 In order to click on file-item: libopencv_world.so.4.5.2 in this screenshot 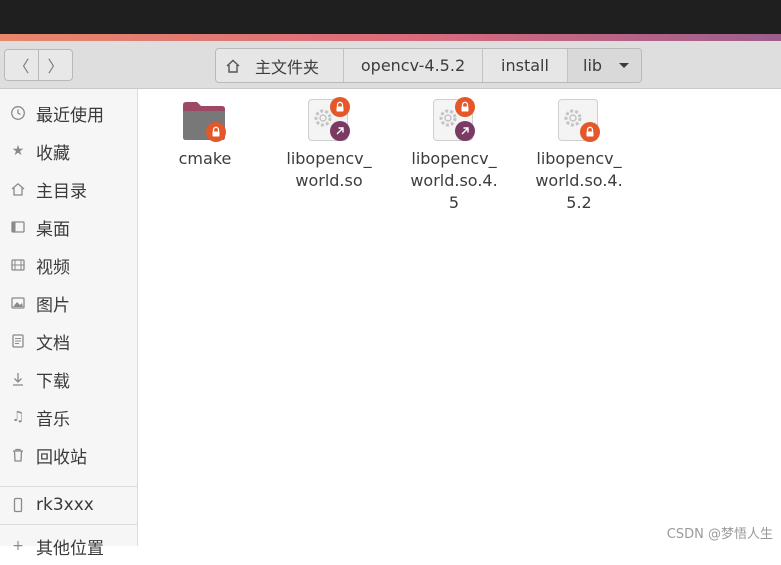, I will do `click(579, 156)`.